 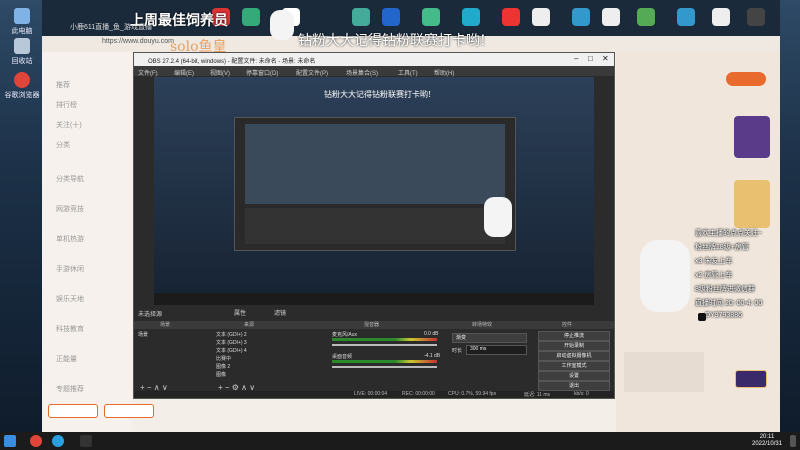 What do you see at coordinates (574, 376) in the screenshot?
I see `settings-button: 设置` at bounding box center [574, 376].